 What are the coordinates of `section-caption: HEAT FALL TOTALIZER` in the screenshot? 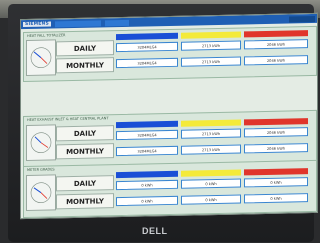 It's located at (46, 35).